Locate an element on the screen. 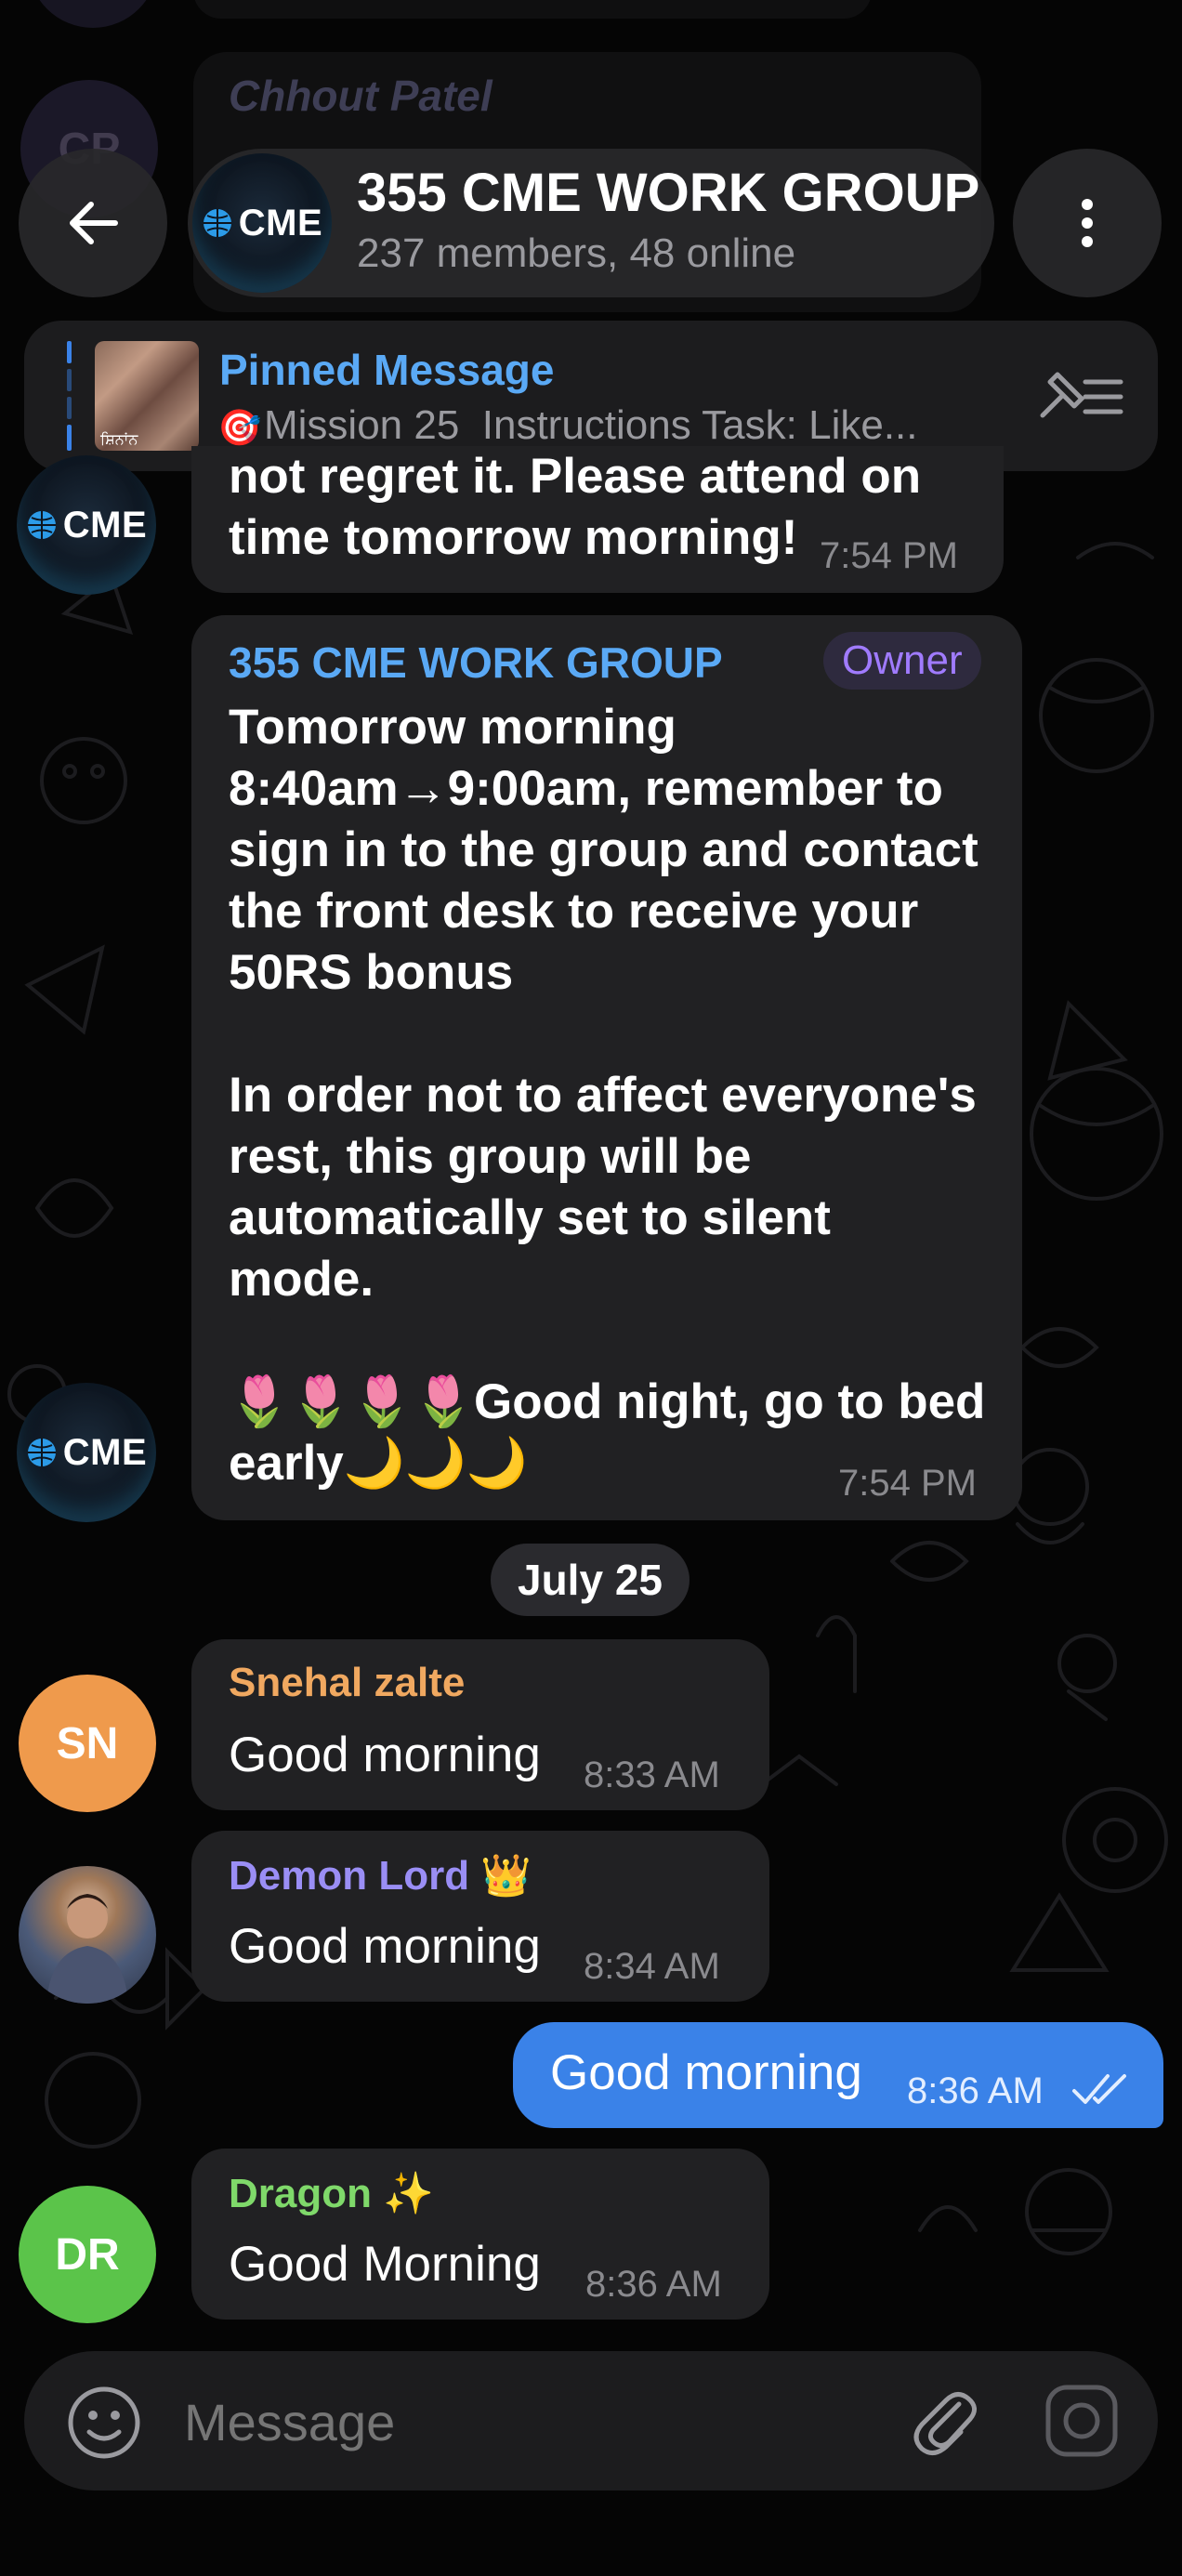 This screenshot has width=1182, height=2576. back-button is located at coordinates (93, 223).